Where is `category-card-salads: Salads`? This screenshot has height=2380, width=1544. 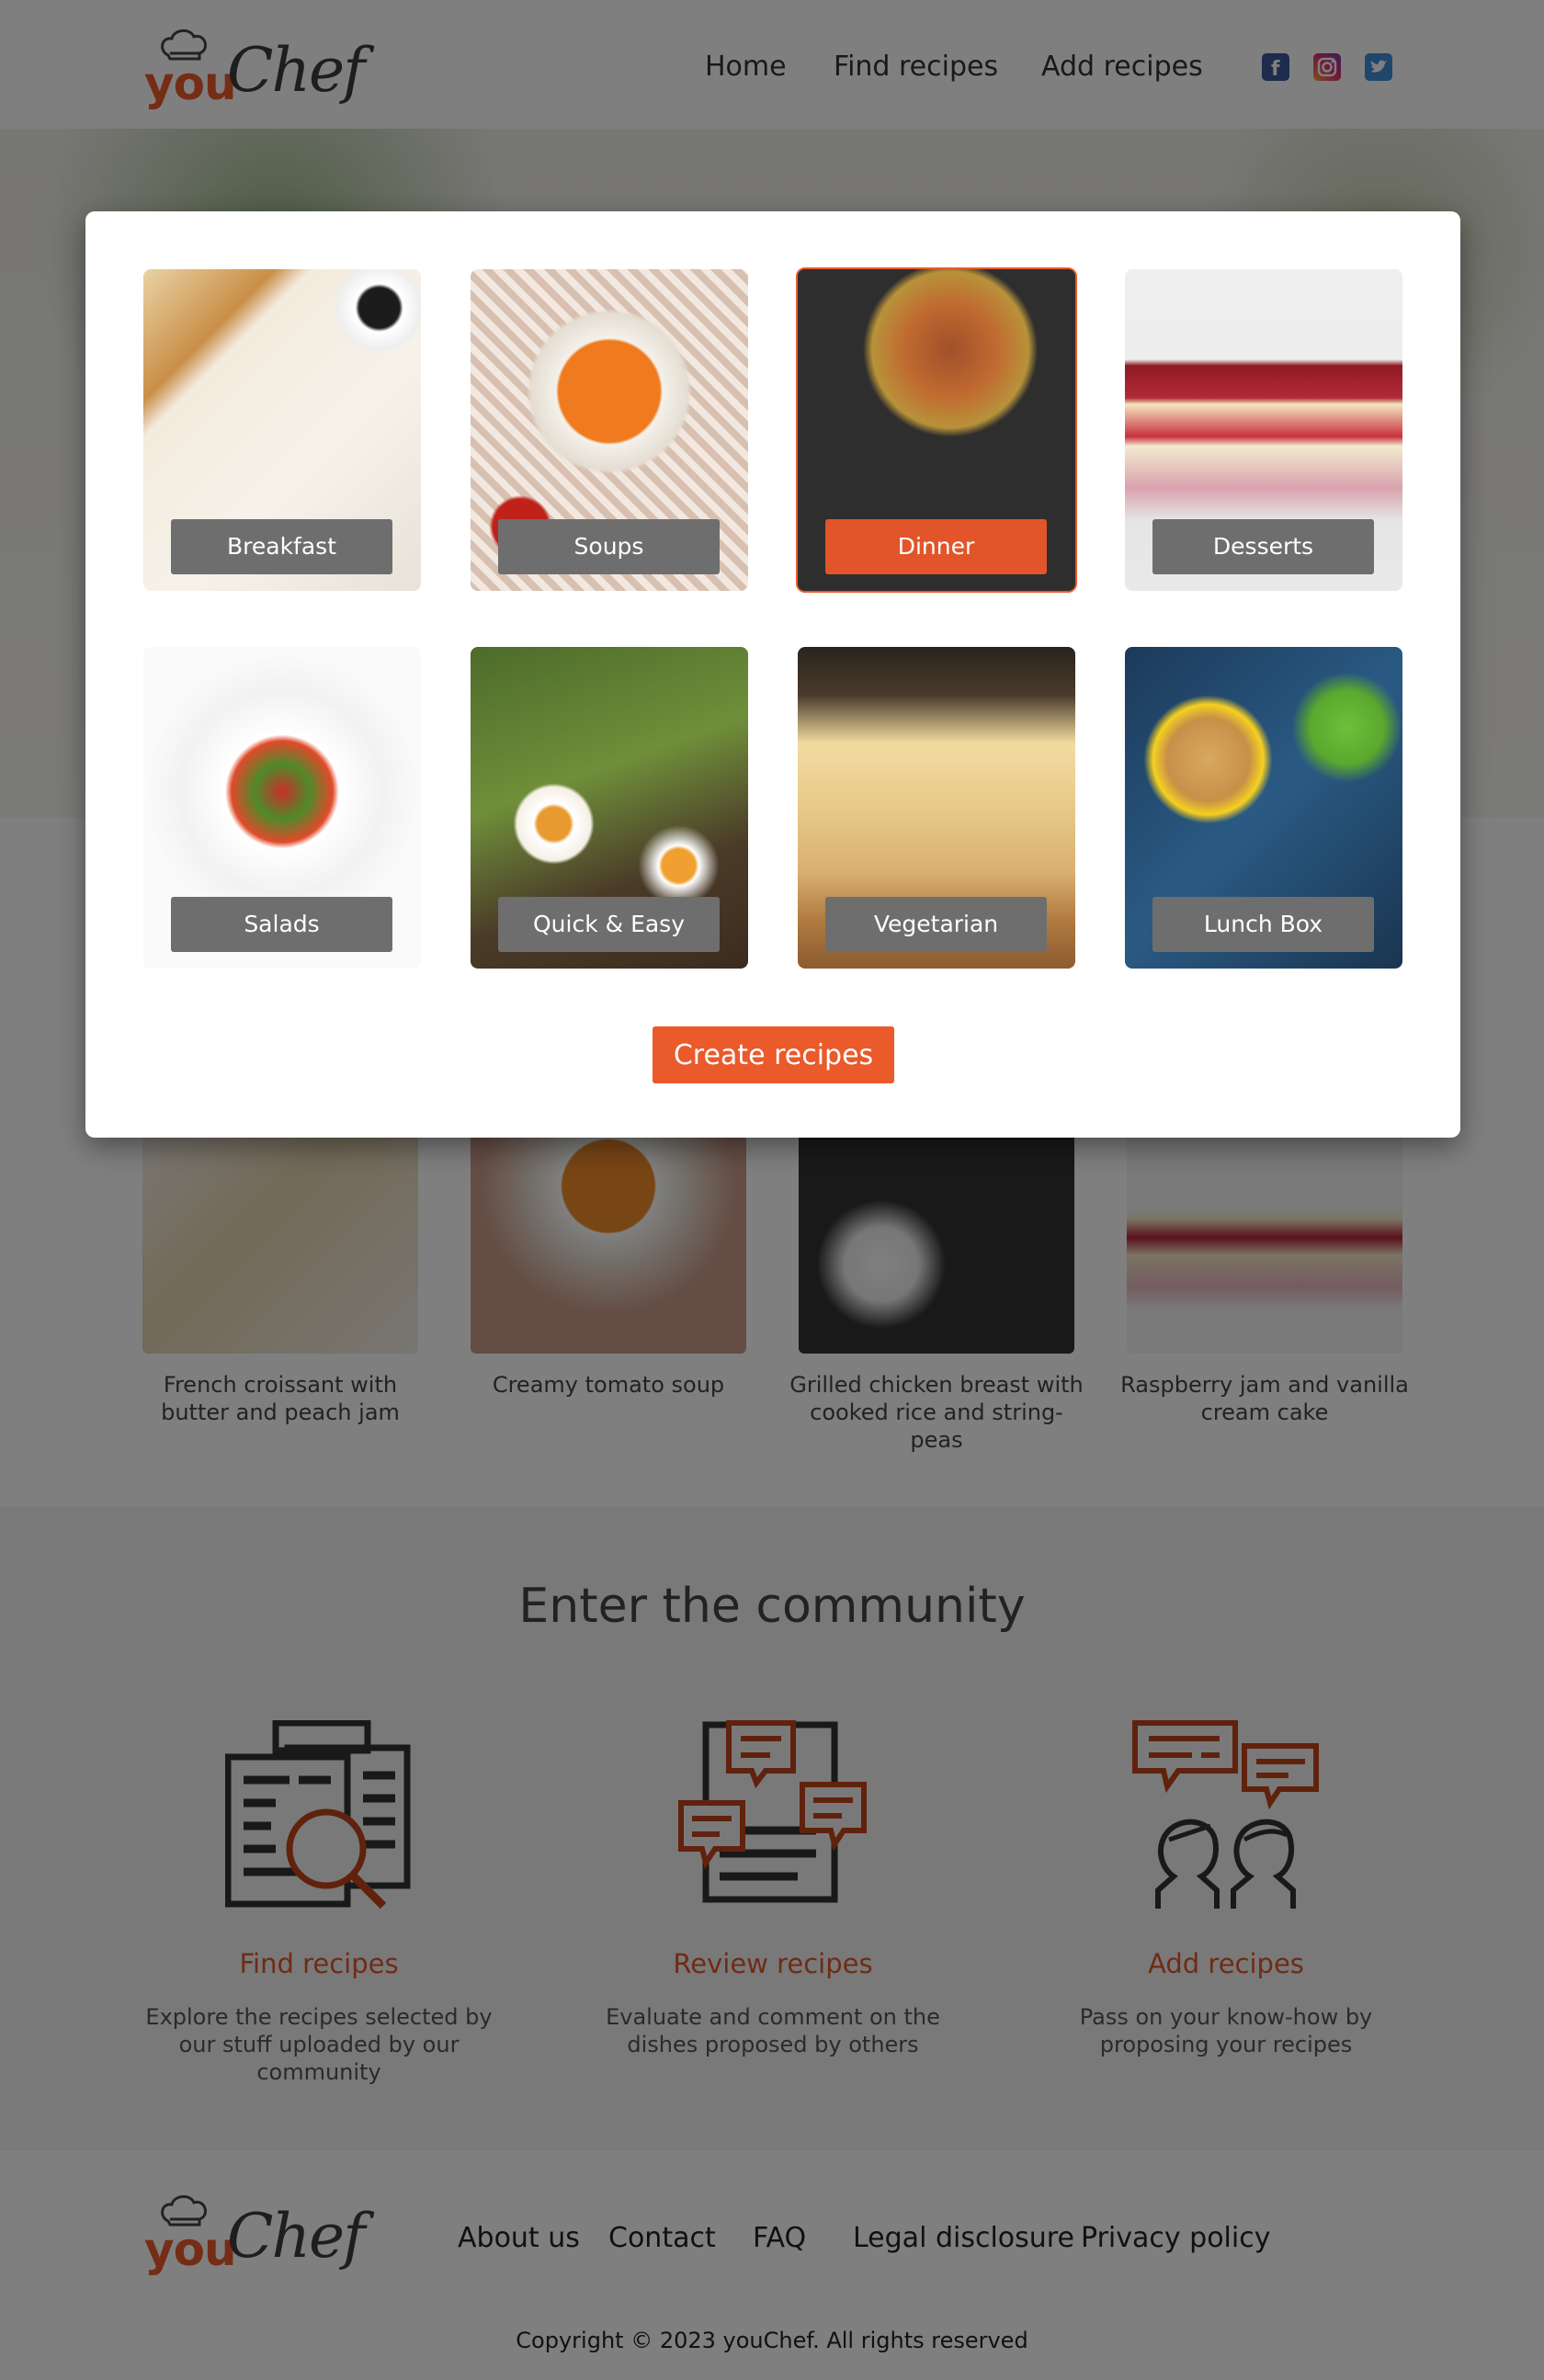
category-card-salads: Salads is located at coordinates (282, 808).